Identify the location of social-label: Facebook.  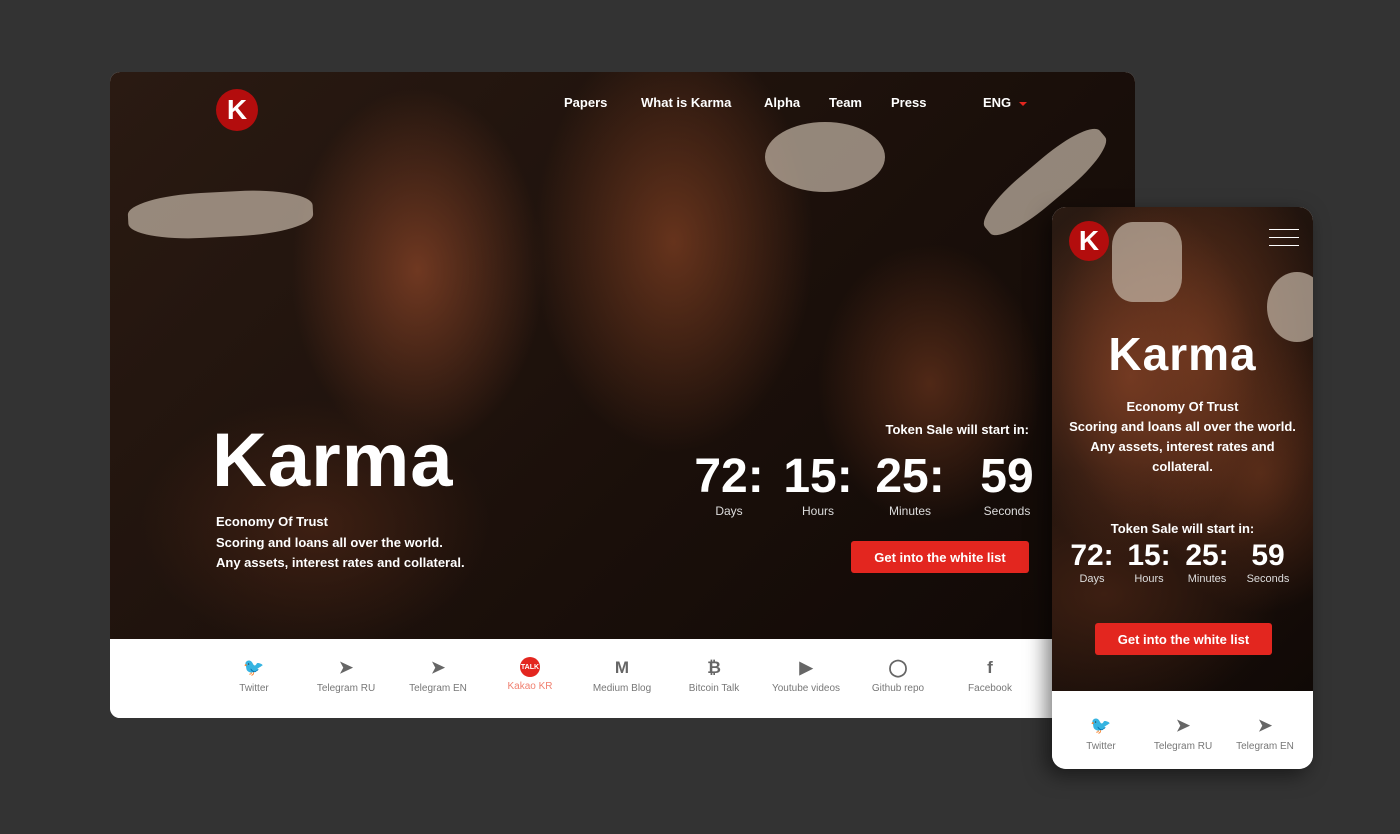
(990, 688).